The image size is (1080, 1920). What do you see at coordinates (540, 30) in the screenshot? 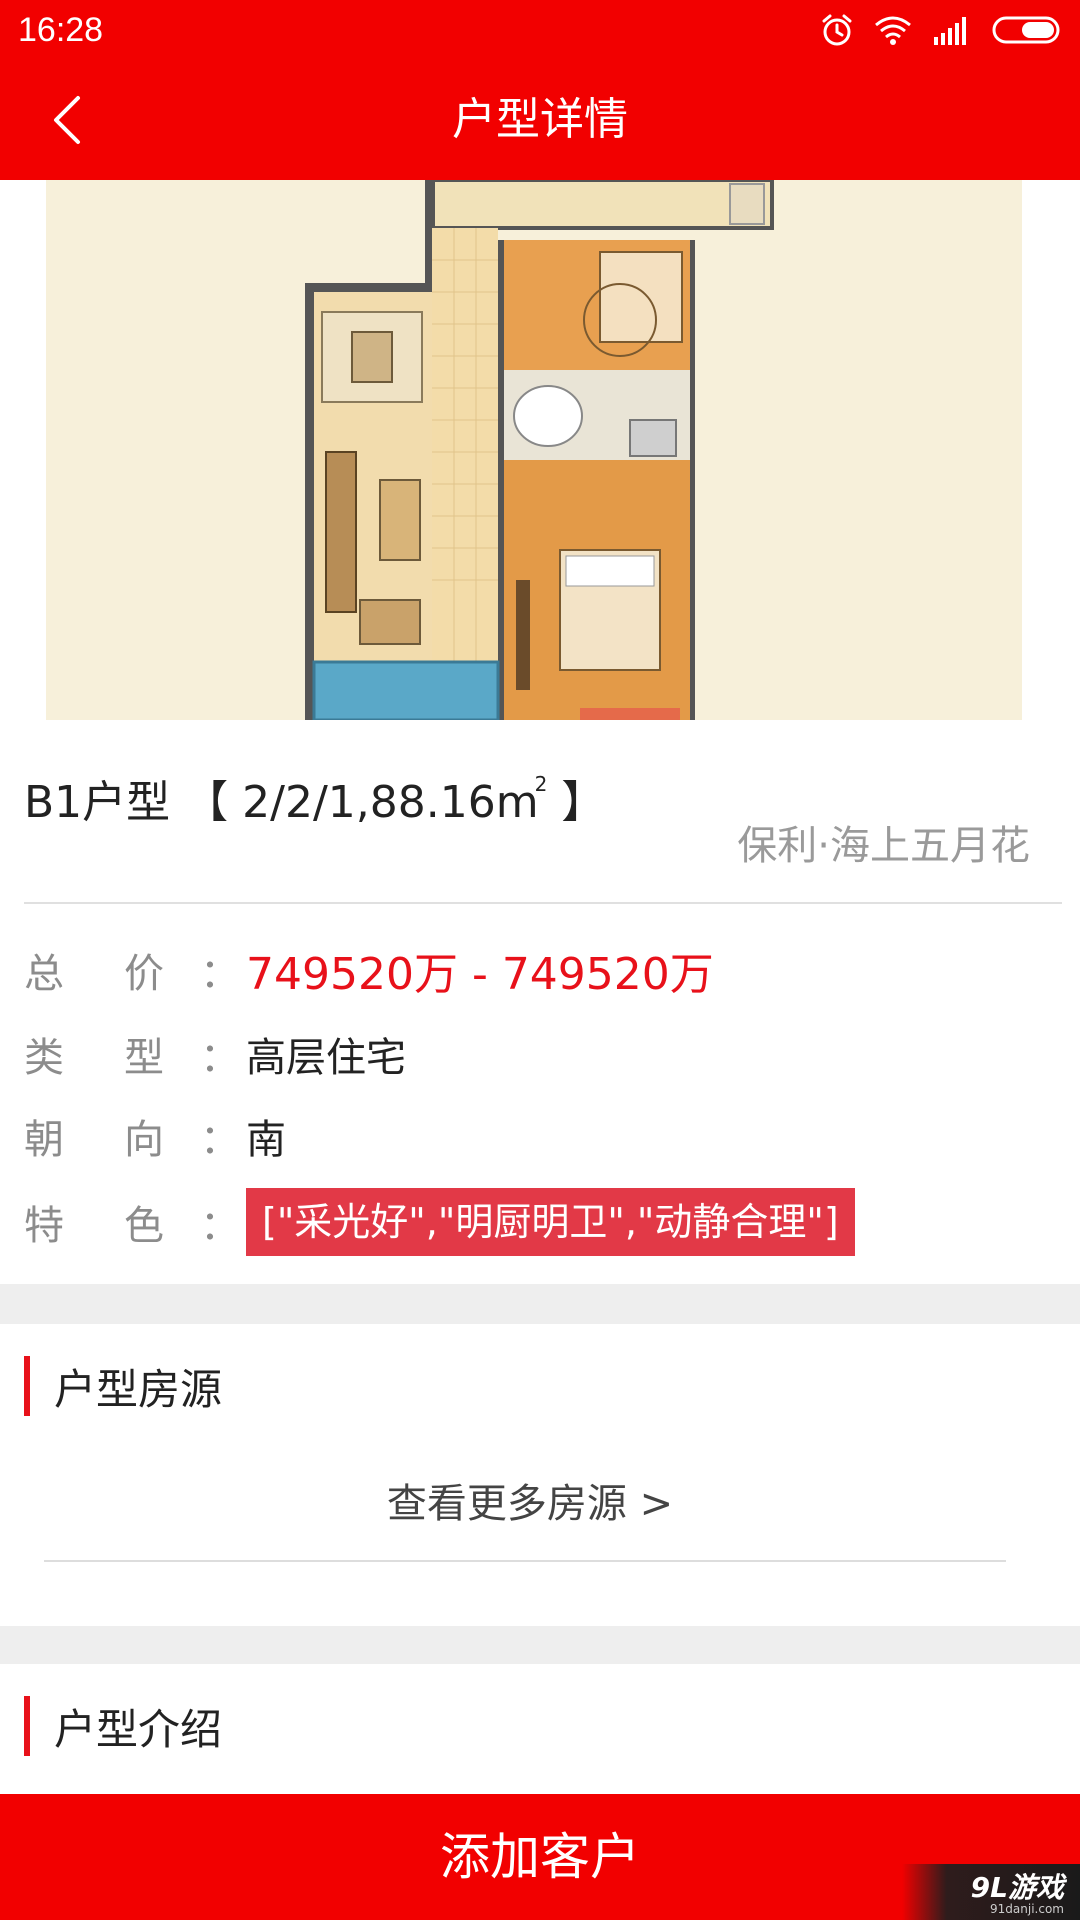
I see `status-bar: 16:28` at bounding box center [540, 30].